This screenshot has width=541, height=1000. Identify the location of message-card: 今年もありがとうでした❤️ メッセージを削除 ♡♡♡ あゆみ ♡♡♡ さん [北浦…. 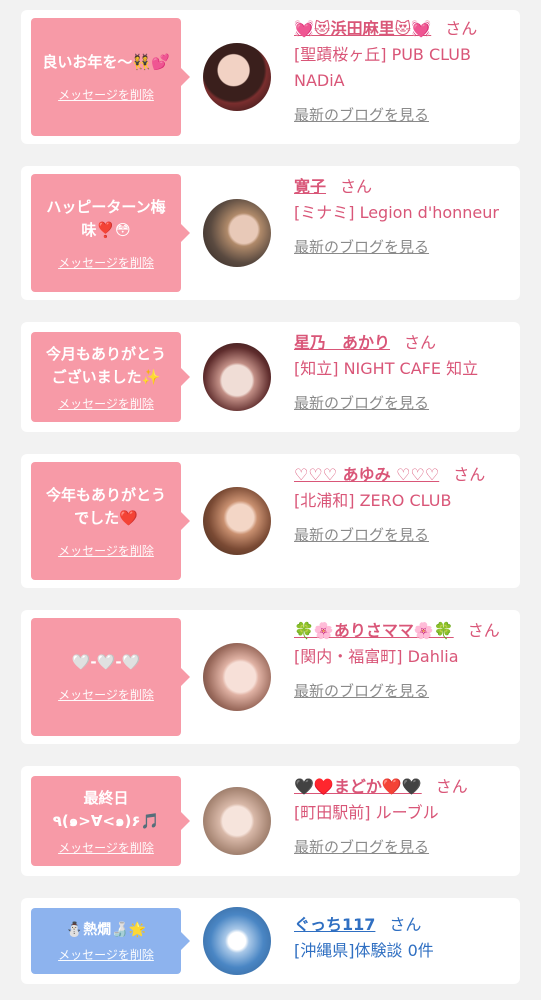
(270, 521).